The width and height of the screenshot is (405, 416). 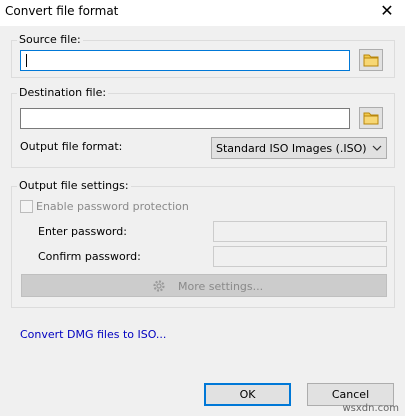 I want to click on enter-password-label: Enter password:, so click(x=82, y=231).